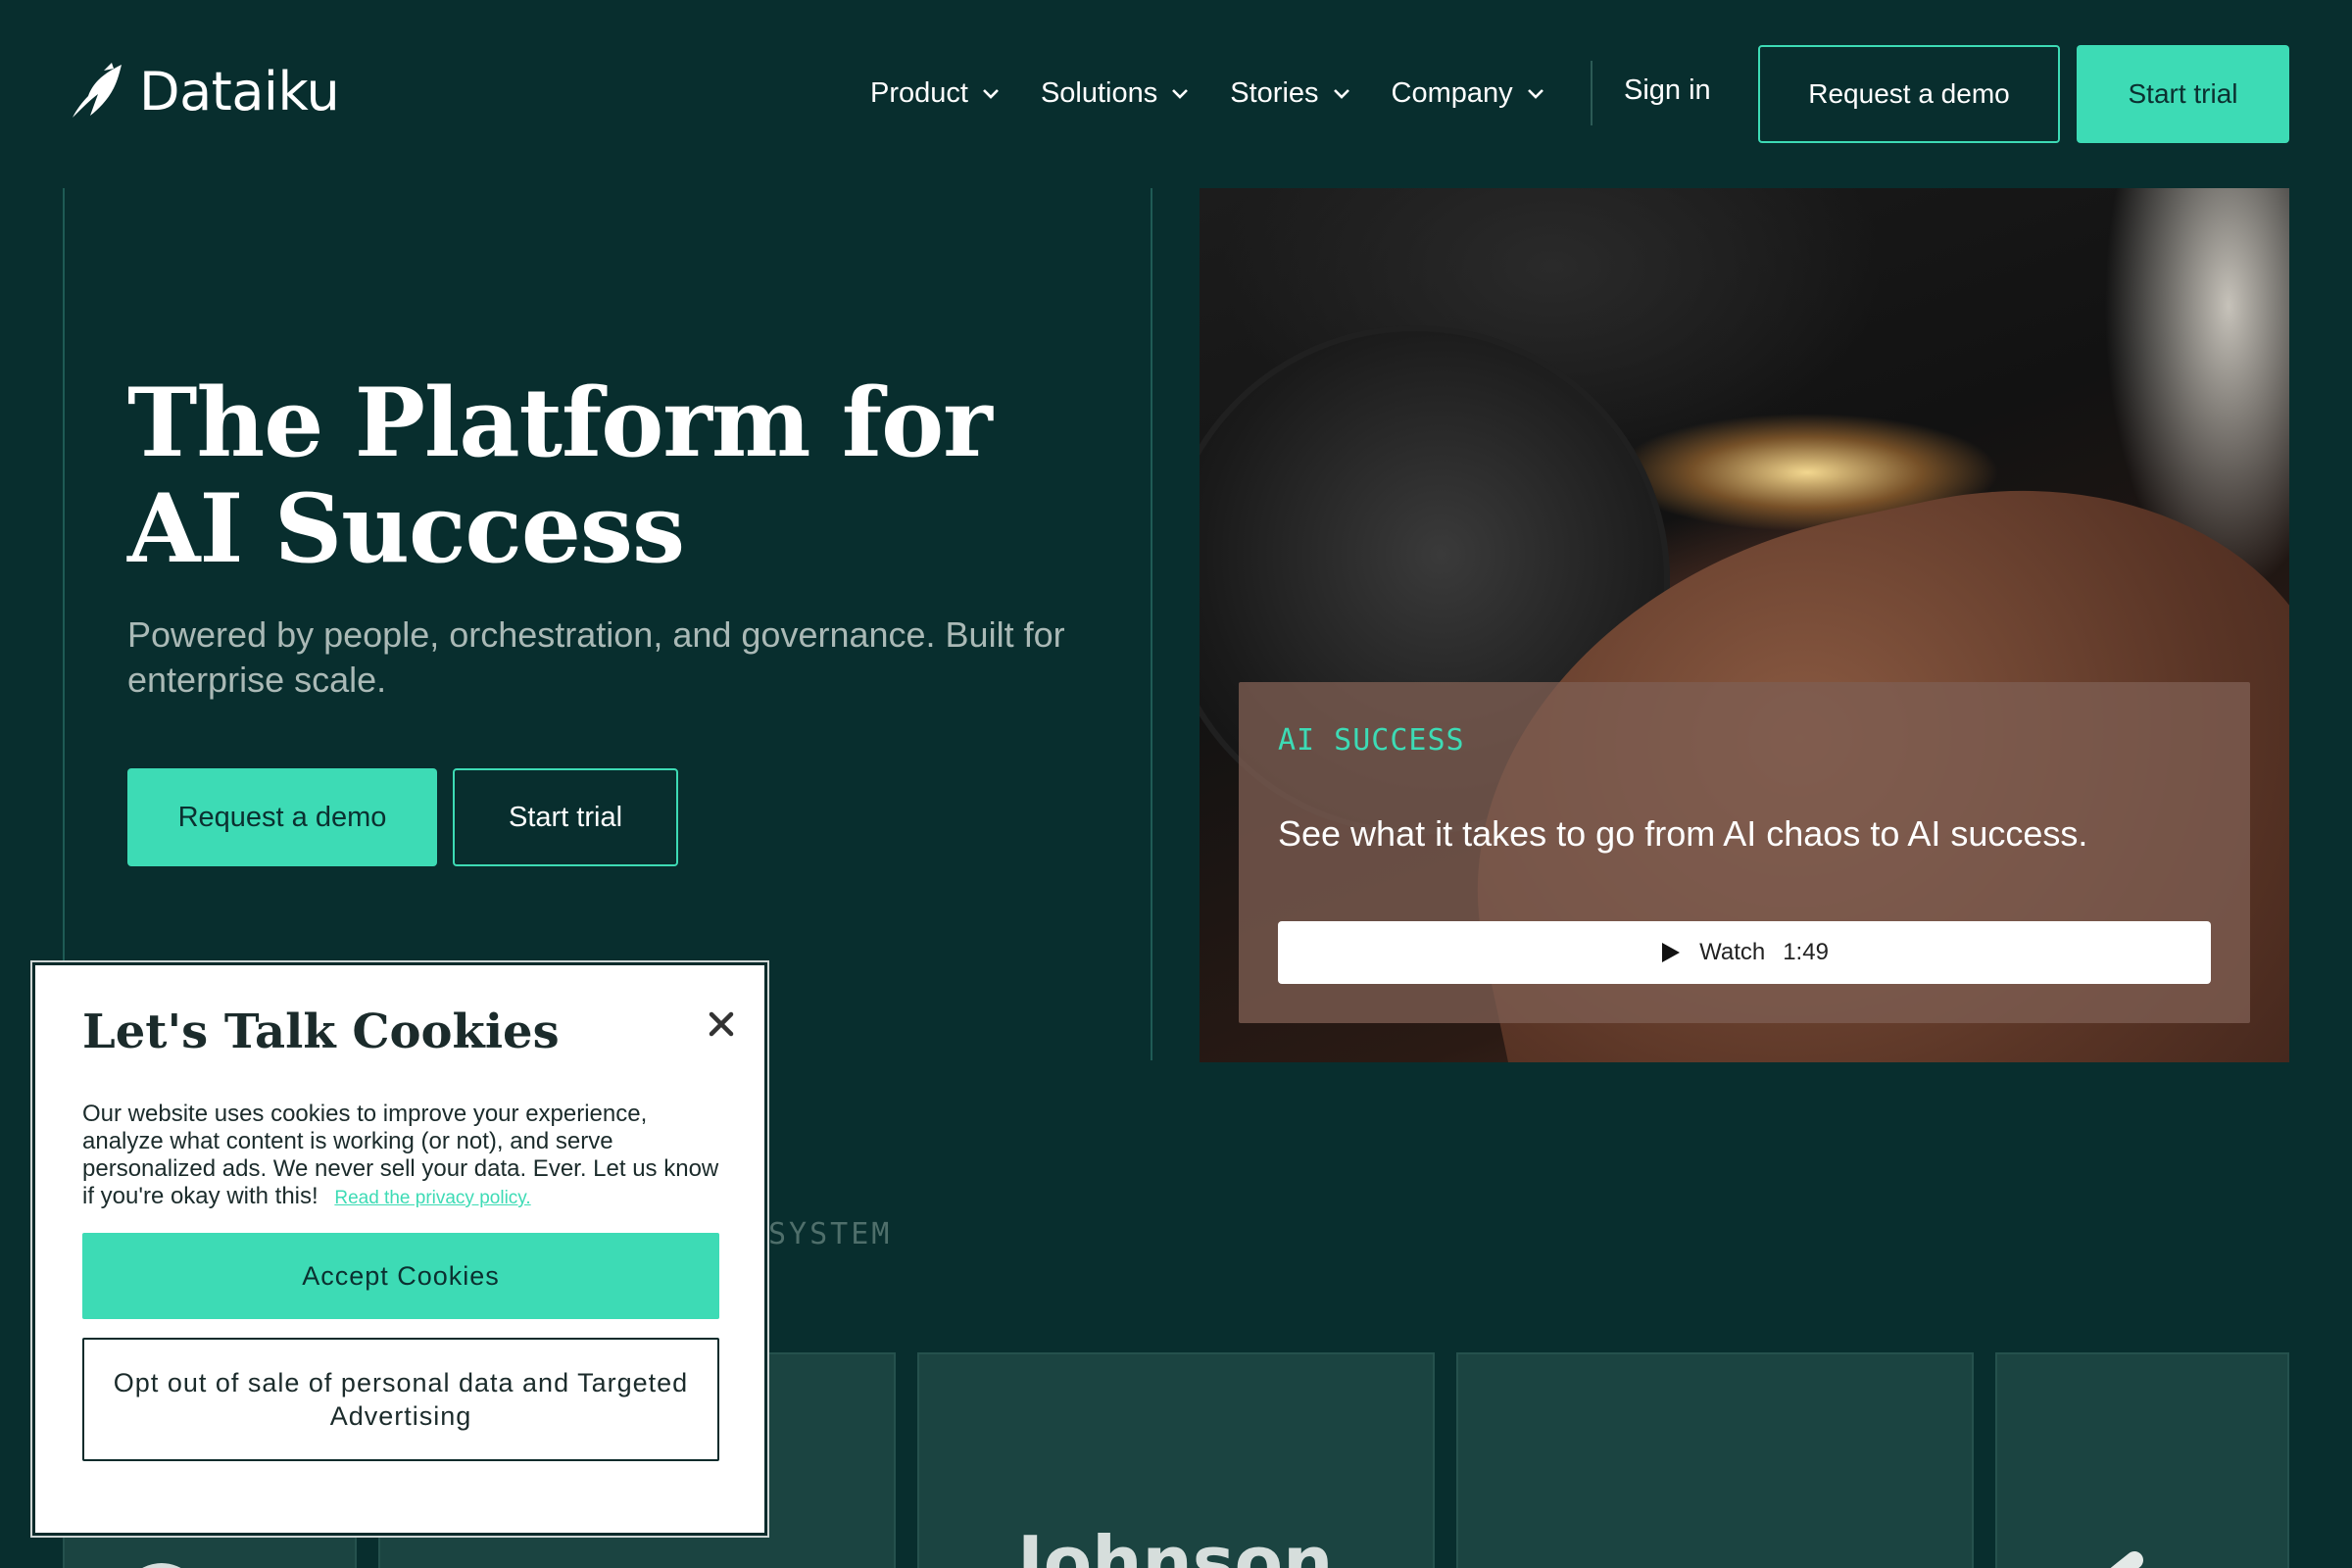  Describe the element at coordinates (432, 1198) in the screenshot. I see `privacy-policy-link: Read the privacy policy.` at that location.